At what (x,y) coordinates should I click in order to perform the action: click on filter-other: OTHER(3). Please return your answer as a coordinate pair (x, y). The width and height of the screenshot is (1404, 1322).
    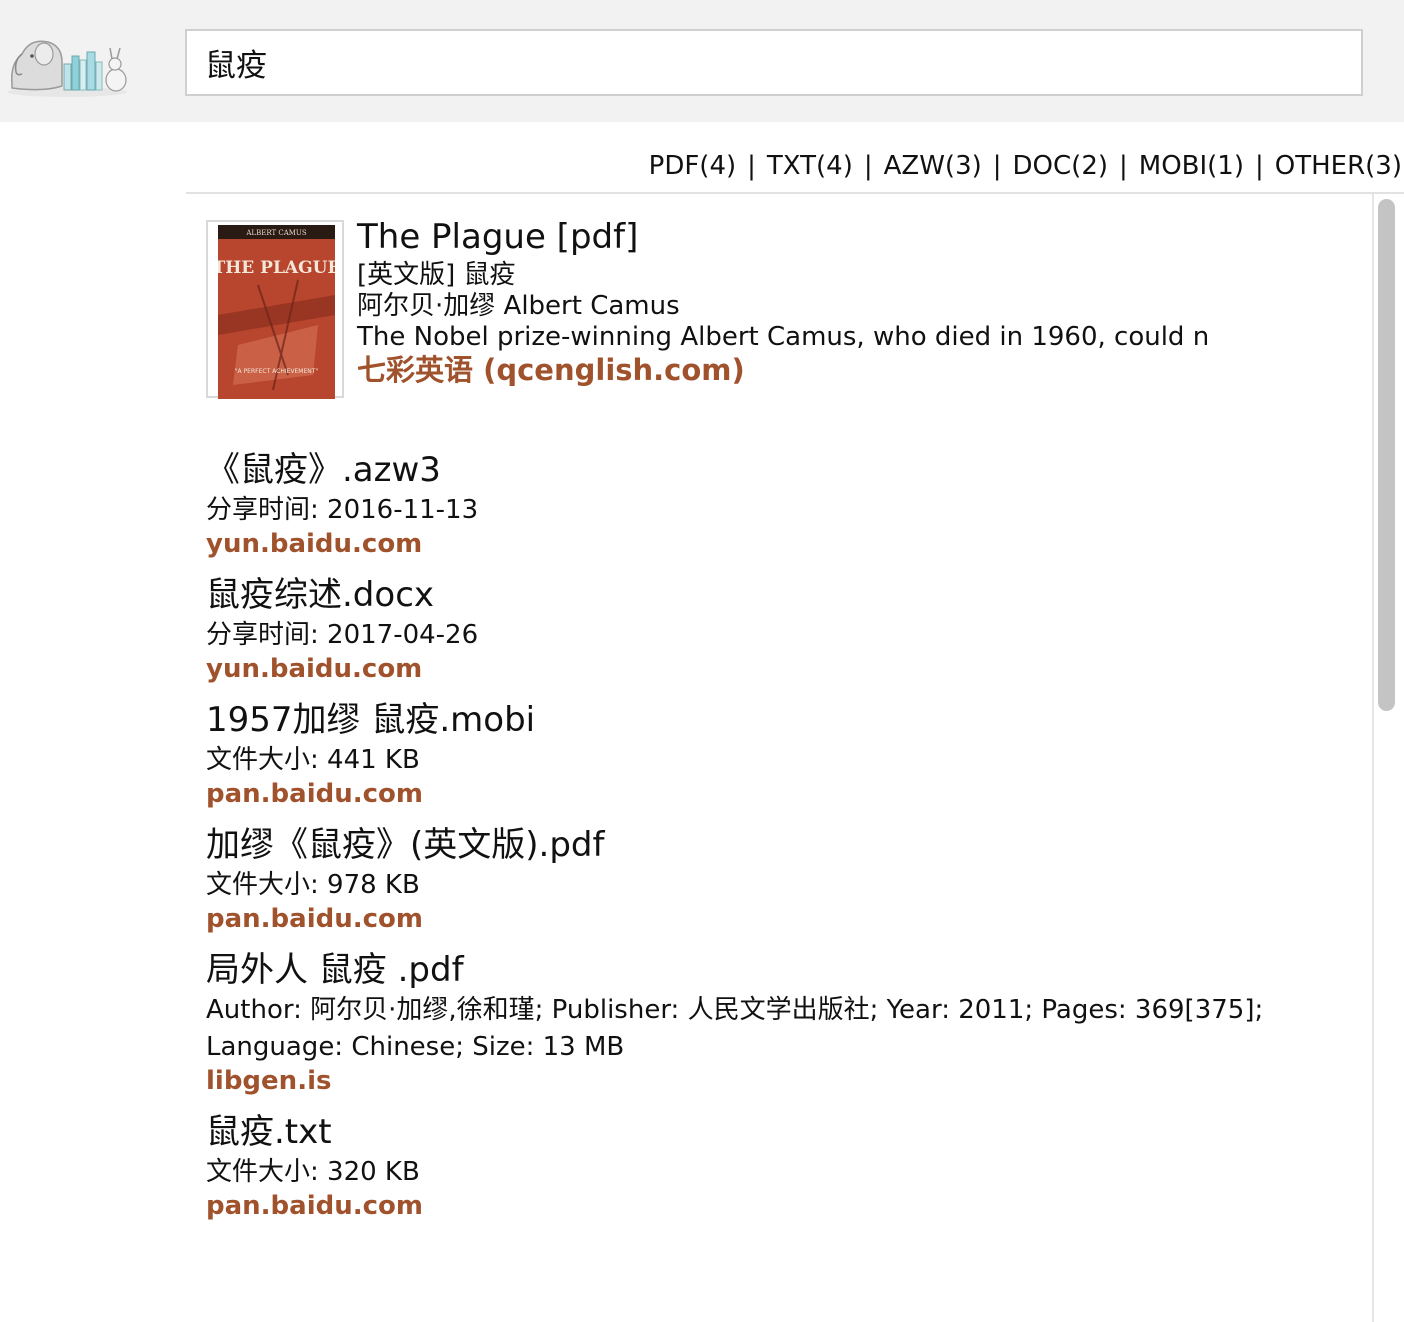
    Looking at the image, I should click on (1338, 166).